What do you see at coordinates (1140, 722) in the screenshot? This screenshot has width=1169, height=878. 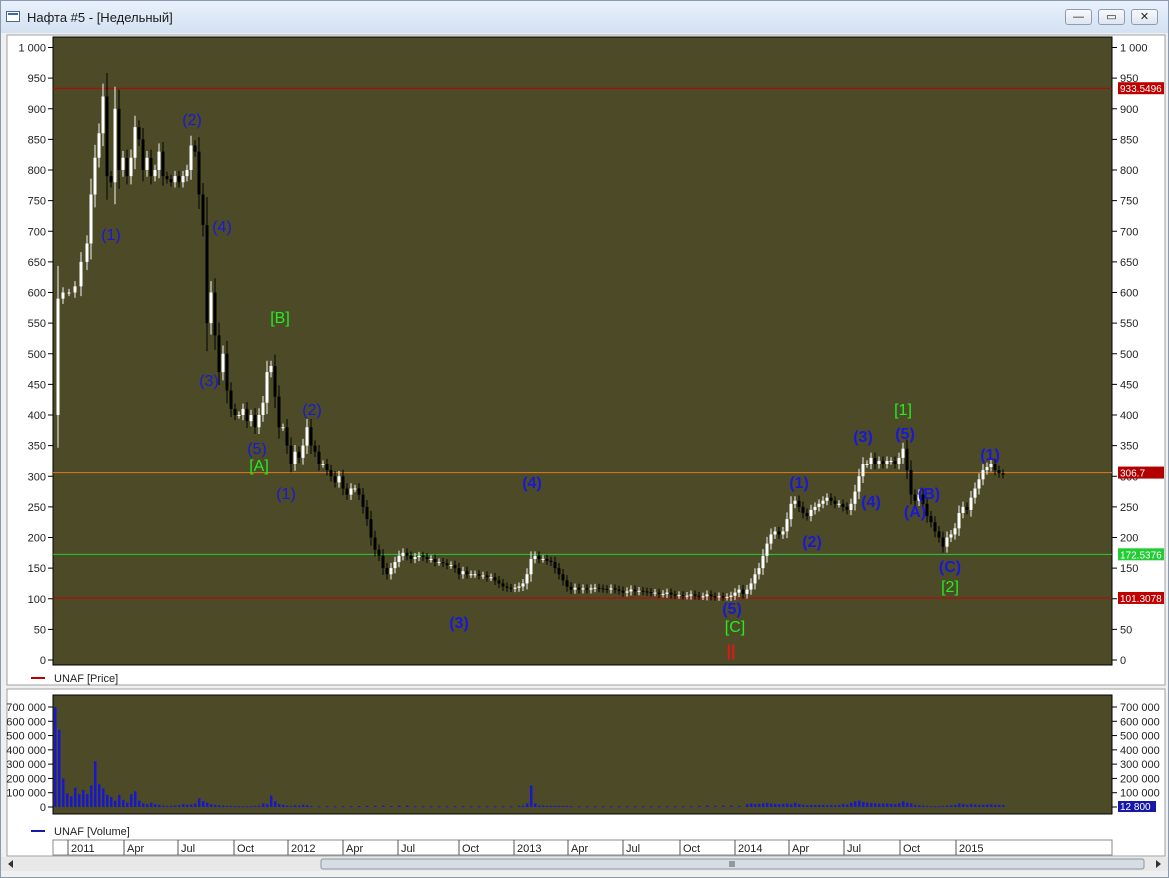 I see `volume-tick-label-right: 600 000` at bounding box center [1140, 722].